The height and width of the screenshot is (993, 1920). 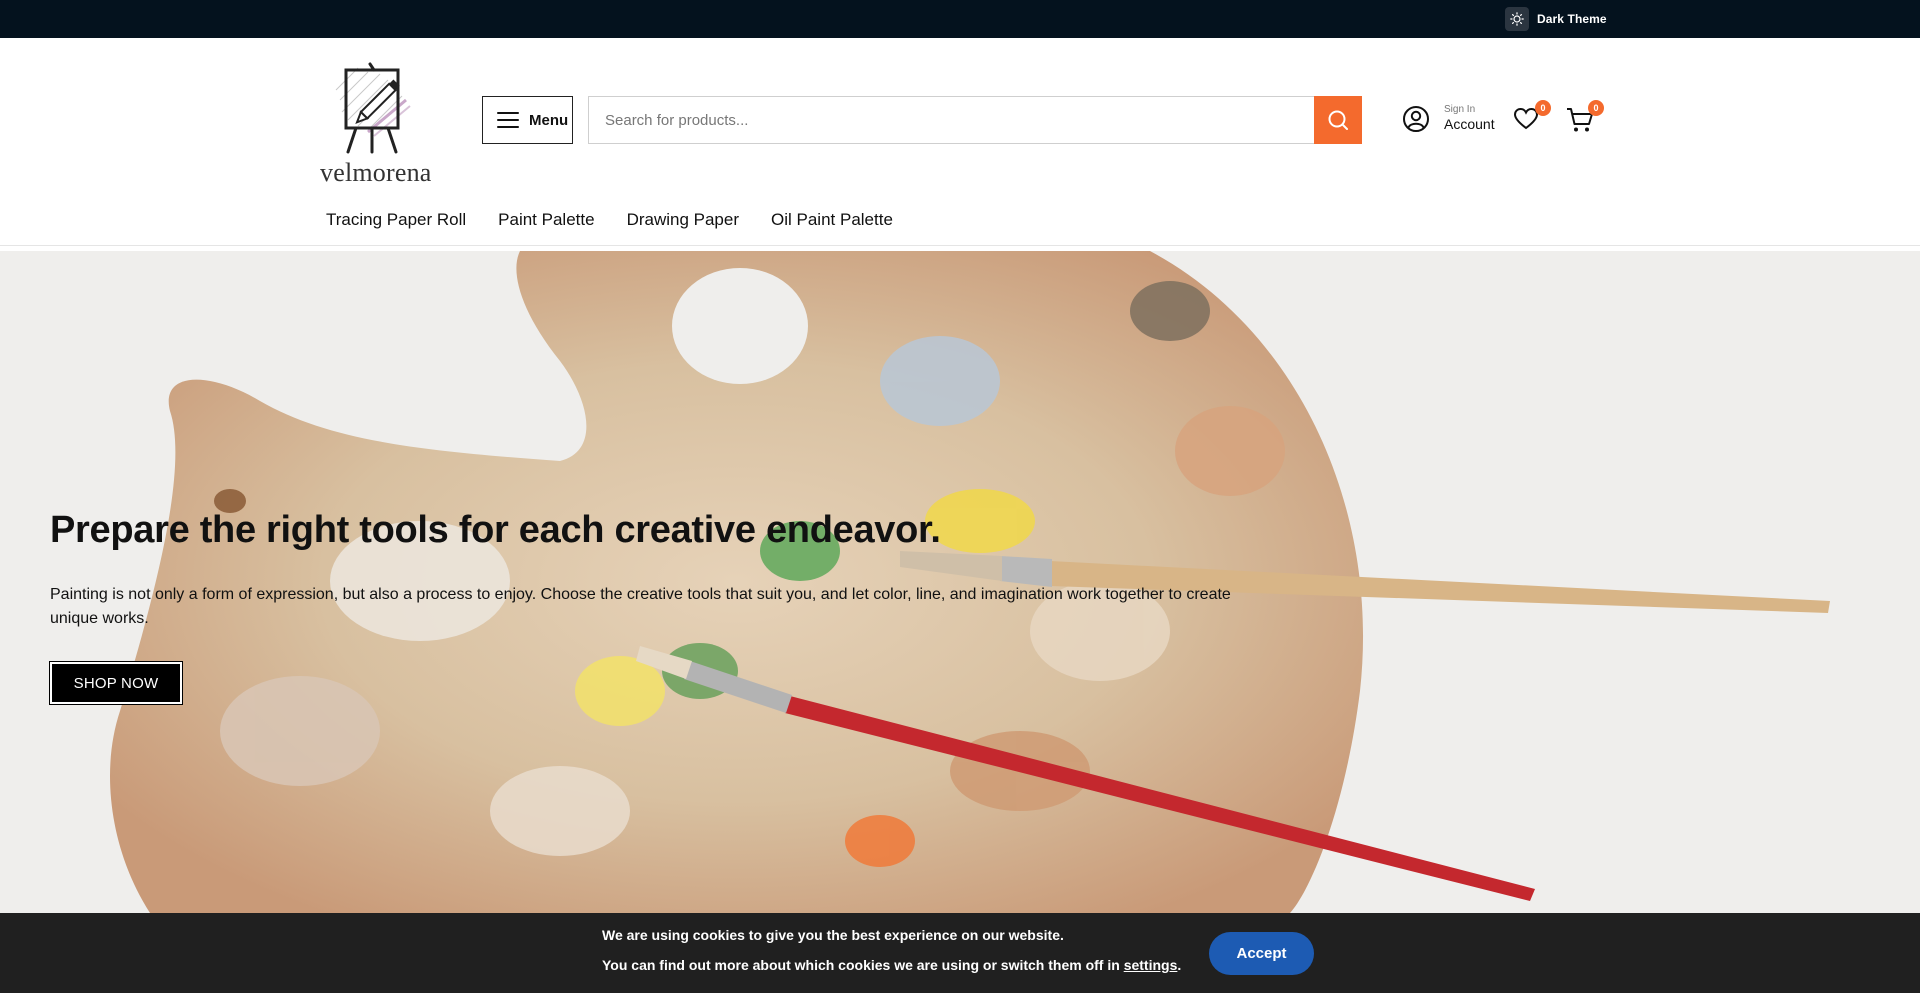 I want to click on wishlist-button: 0, so click(x=1532, y=118).